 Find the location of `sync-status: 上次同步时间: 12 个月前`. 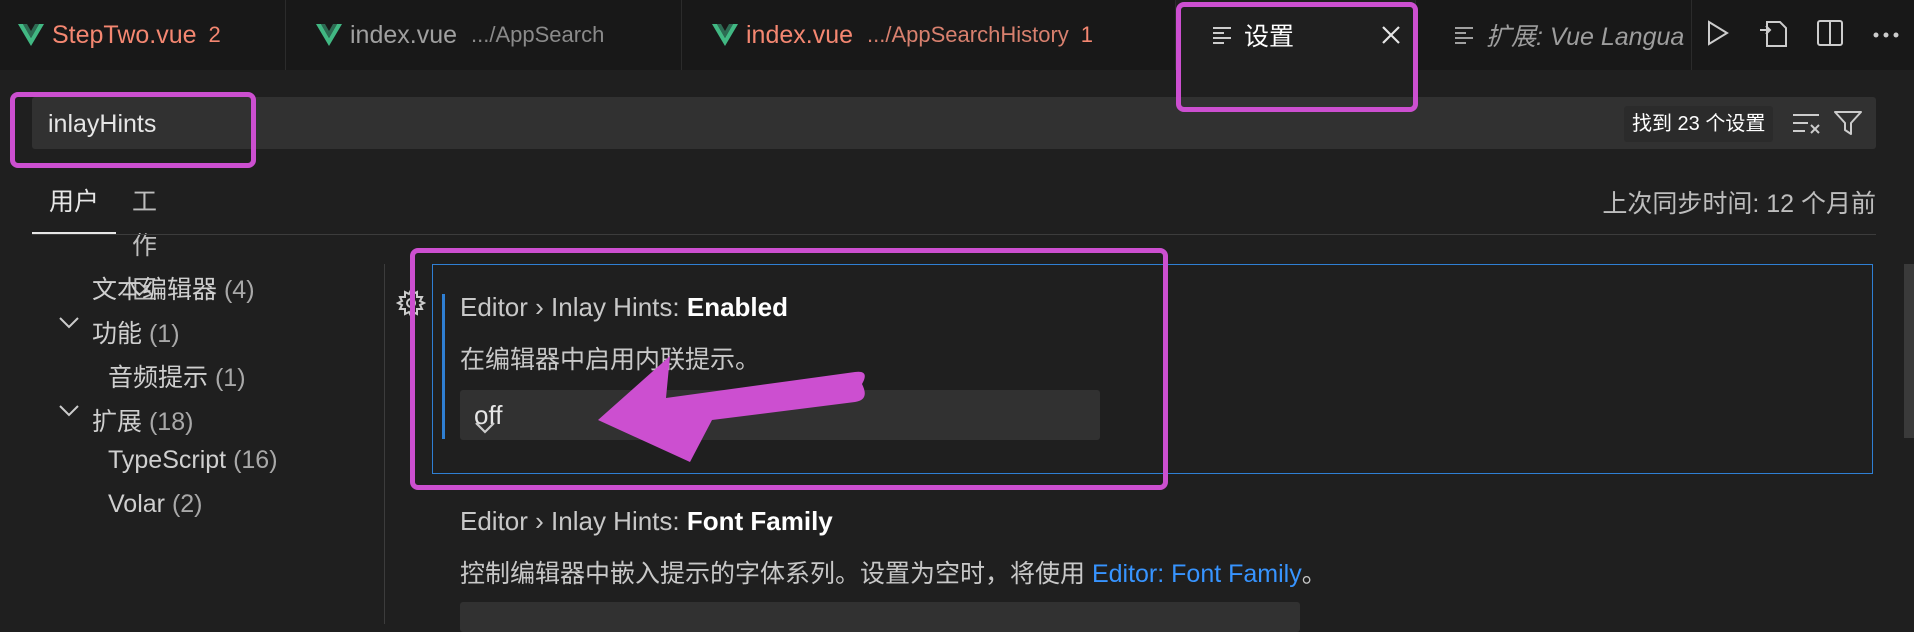

sync-status: 上次同步时间: 12 个月前 is located at coordinates (1739, 204).